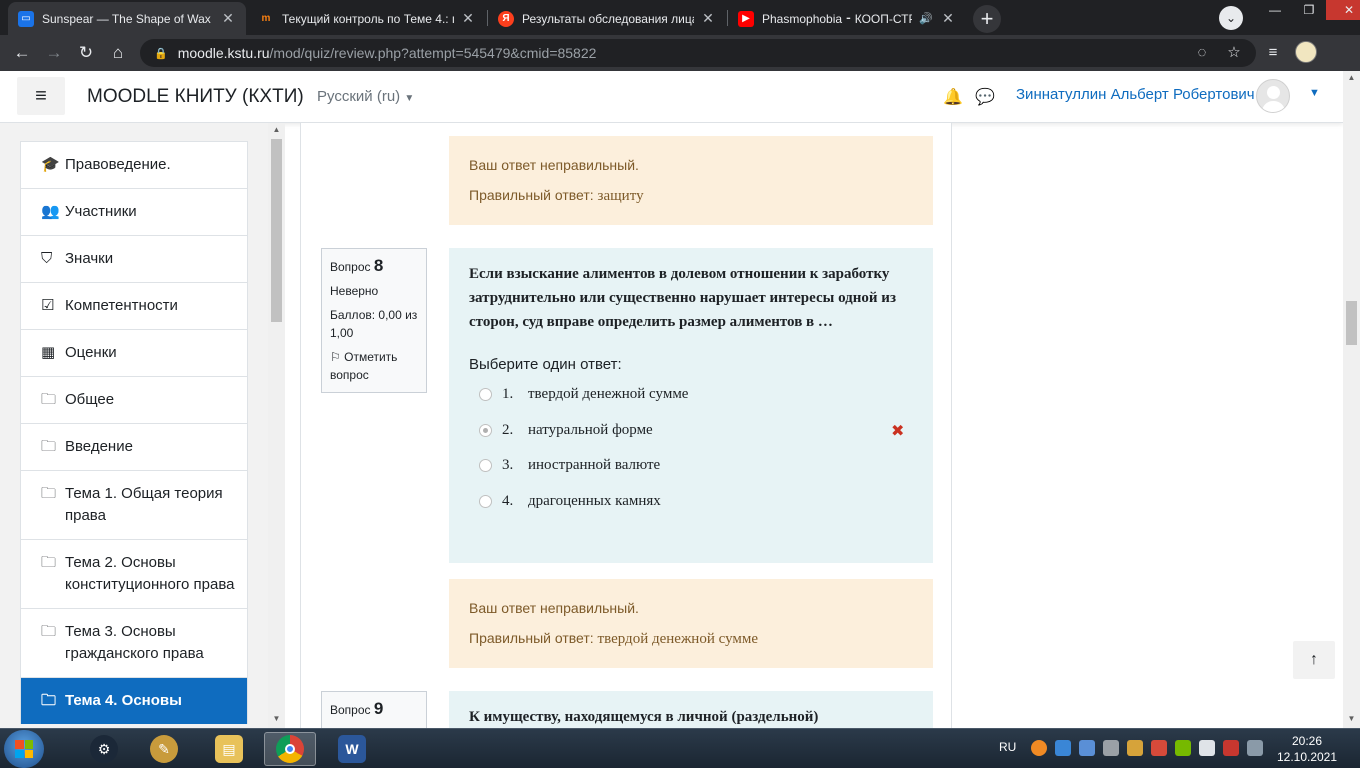  Describe the element at coordinates (1273, 96) in the screenshot. I see `user-avatar` at that location.